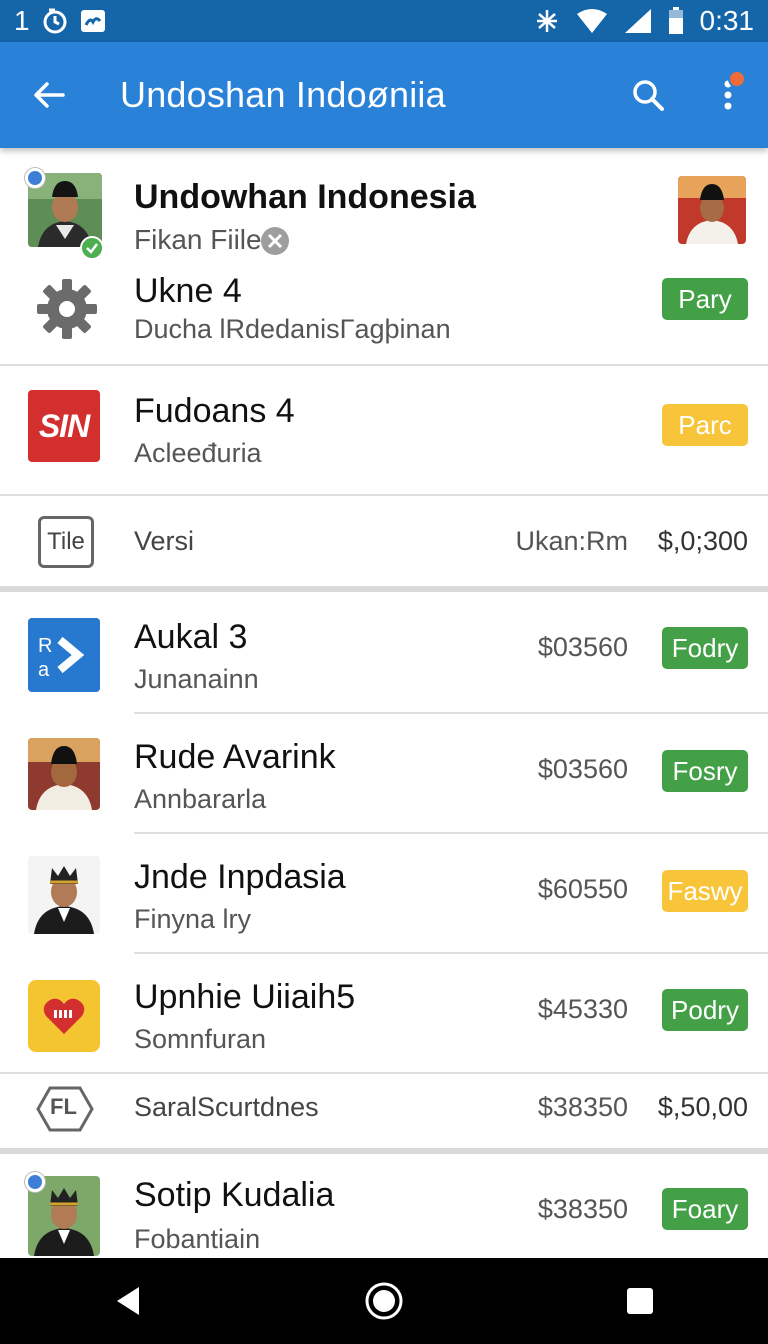 The width and height of the screenshot is (768, 1344). Describe the element at coordinates (64, 1016) in the screenshot. I see `heart-icon` at that location.